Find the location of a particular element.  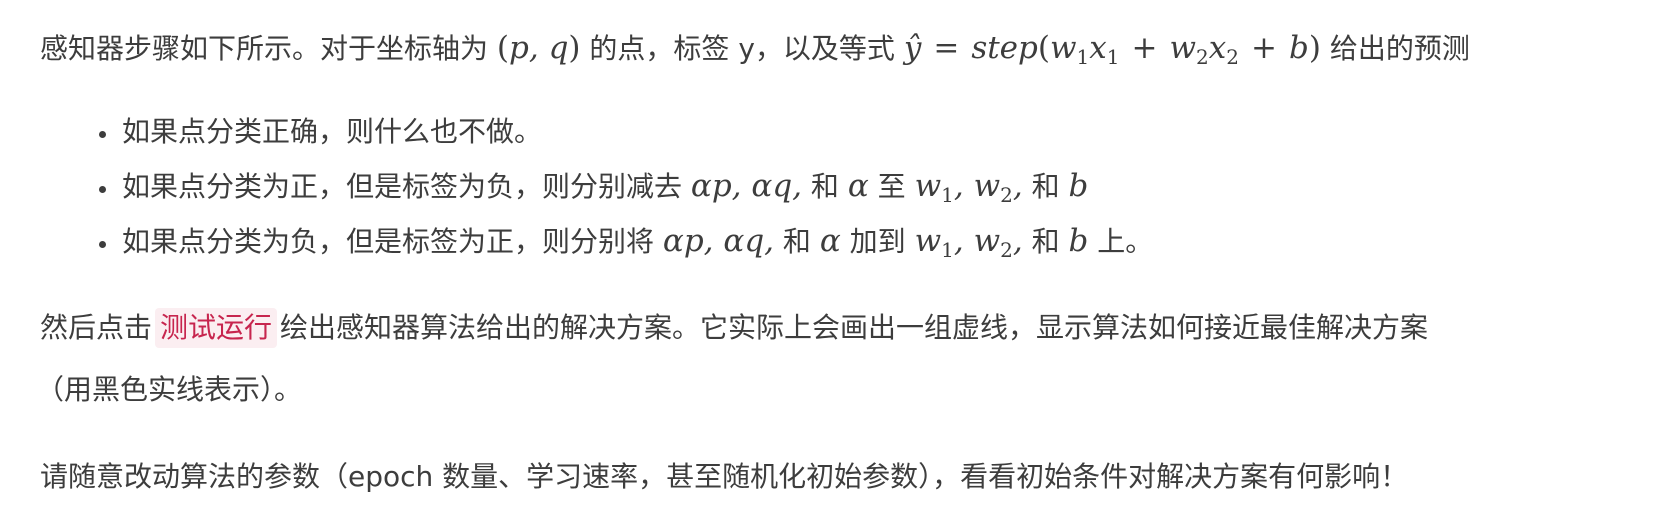

list-item: 如果点分类正确，则什么也不做。 is located at coordinates (865, 132).